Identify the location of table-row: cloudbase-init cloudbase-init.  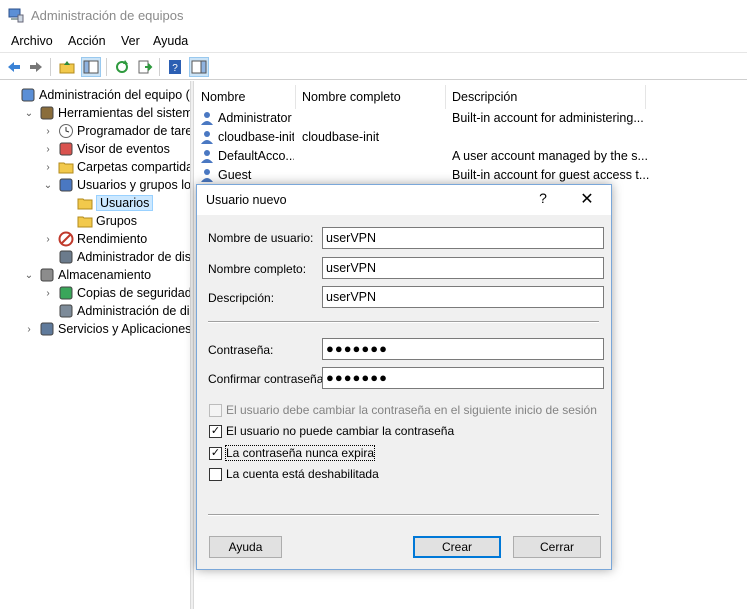
(471, 137).